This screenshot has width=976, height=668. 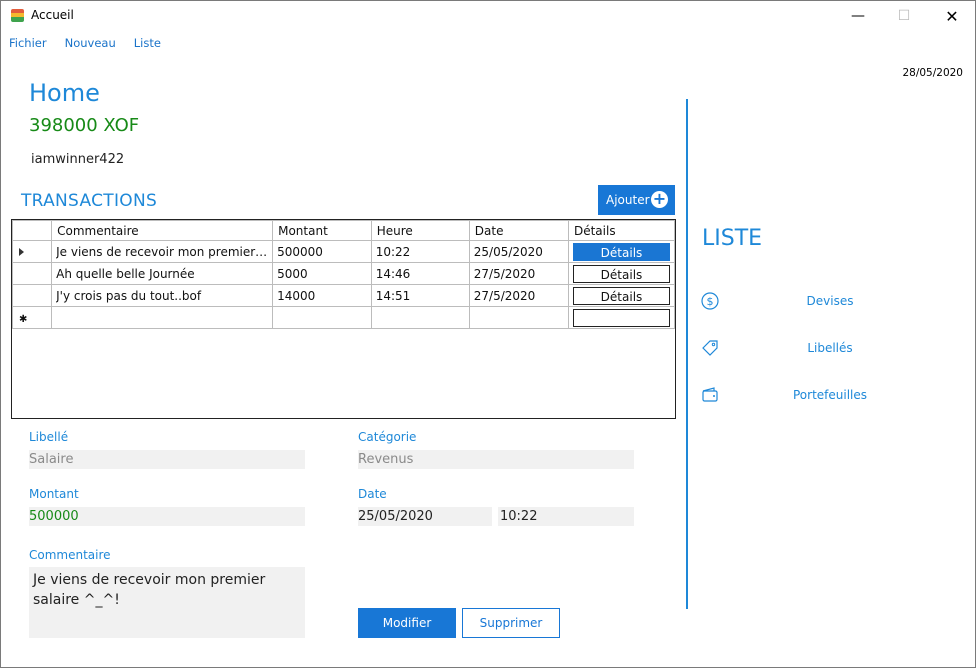 I want to click on categorie-field: Revenus, so click(x=496, y=459).